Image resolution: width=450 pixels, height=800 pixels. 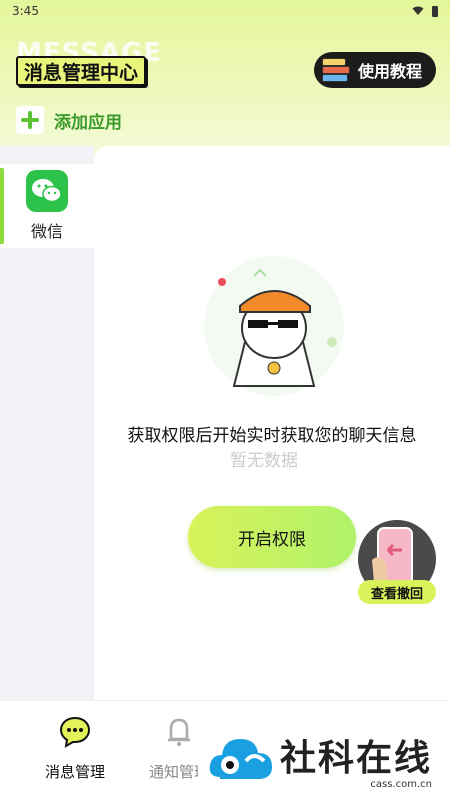 What do you see at coordinates (435, 11) in the screenshot?
I see `battery-icon` at bounding box center [435, 11].